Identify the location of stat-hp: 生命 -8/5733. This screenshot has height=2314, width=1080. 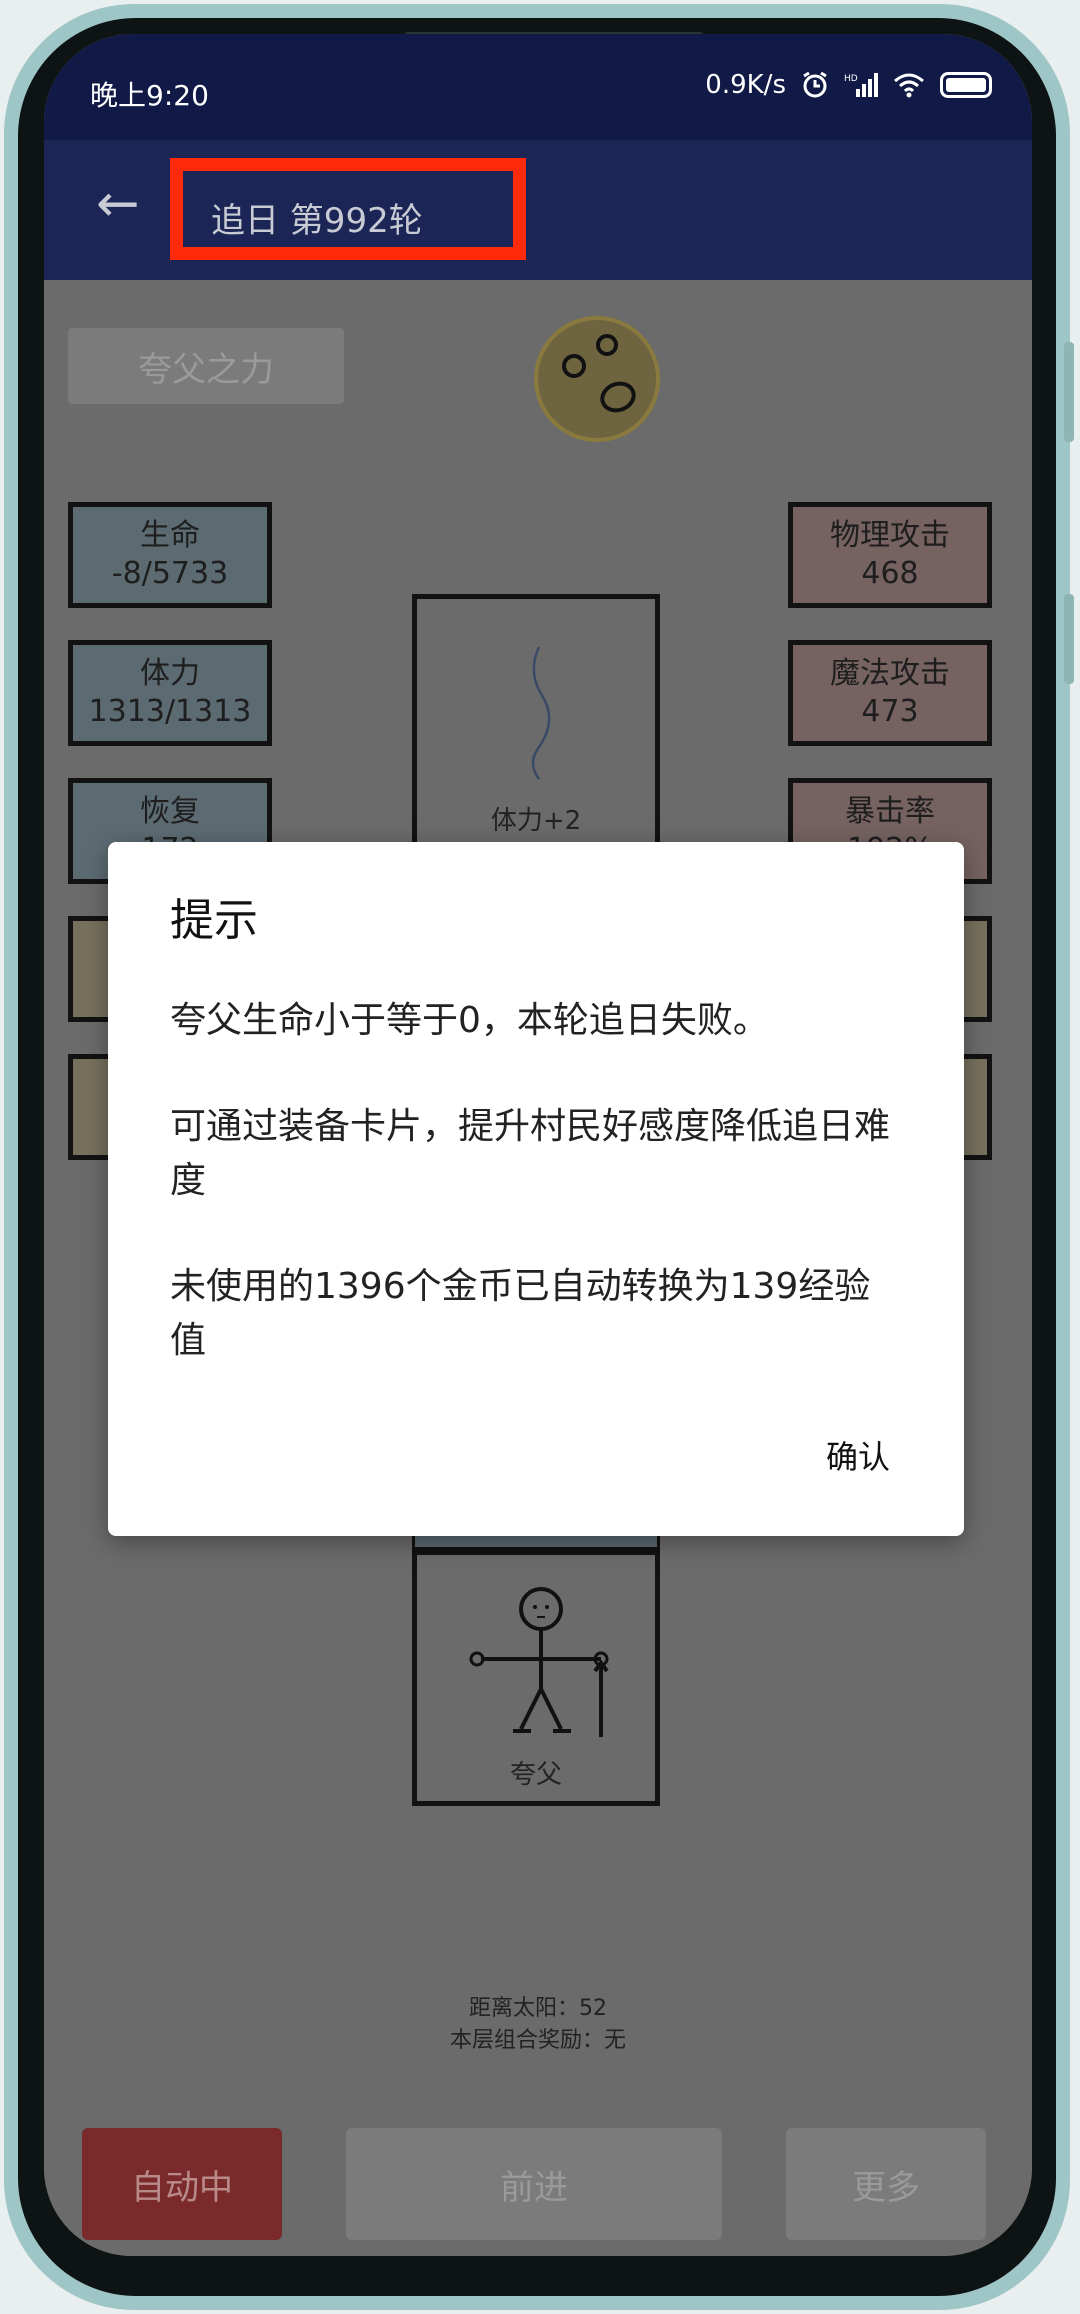
(170, 555).